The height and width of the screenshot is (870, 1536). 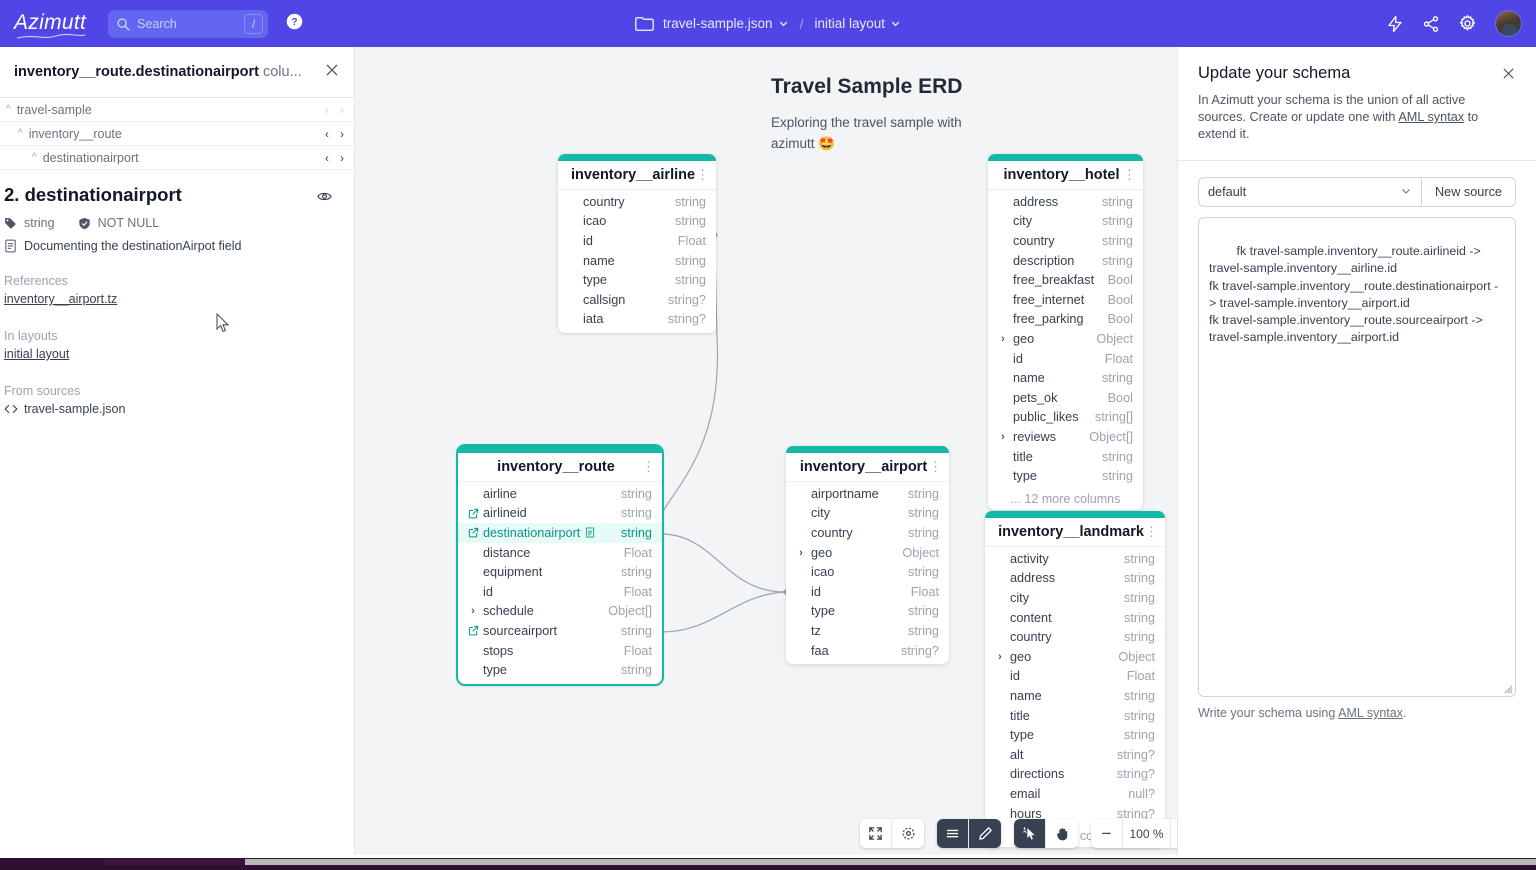 I want to click on breadcrumb-row-source: ^ travel-sample ‹ ›, so click(x=177, y=110).